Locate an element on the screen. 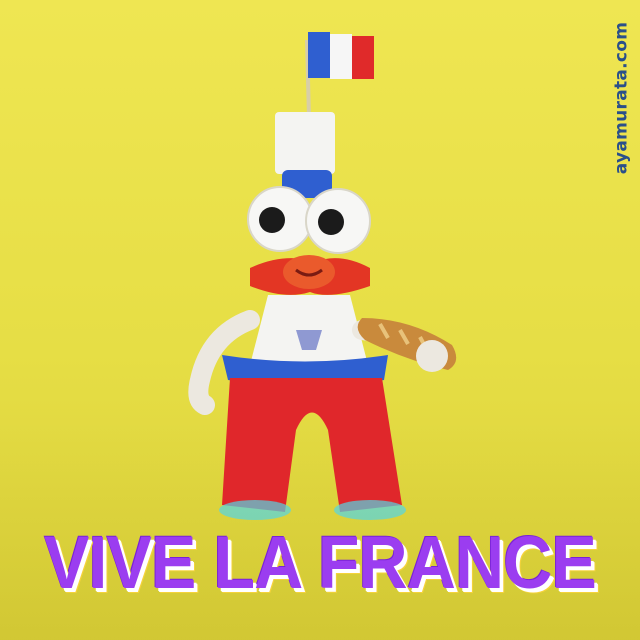 The height and width of the screenshot is (640, 640). watermark: ayamurata.com is located at coordinates (621, 97).